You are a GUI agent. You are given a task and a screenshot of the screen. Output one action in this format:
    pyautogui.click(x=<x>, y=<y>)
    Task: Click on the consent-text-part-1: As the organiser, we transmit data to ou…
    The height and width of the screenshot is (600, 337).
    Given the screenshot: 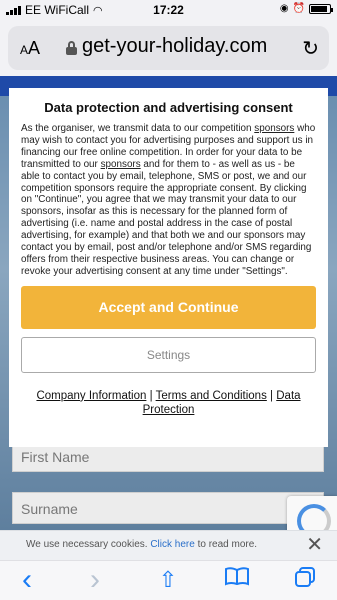 What is the action you would take?
    pyautogui.click(x=138, y=128)
    